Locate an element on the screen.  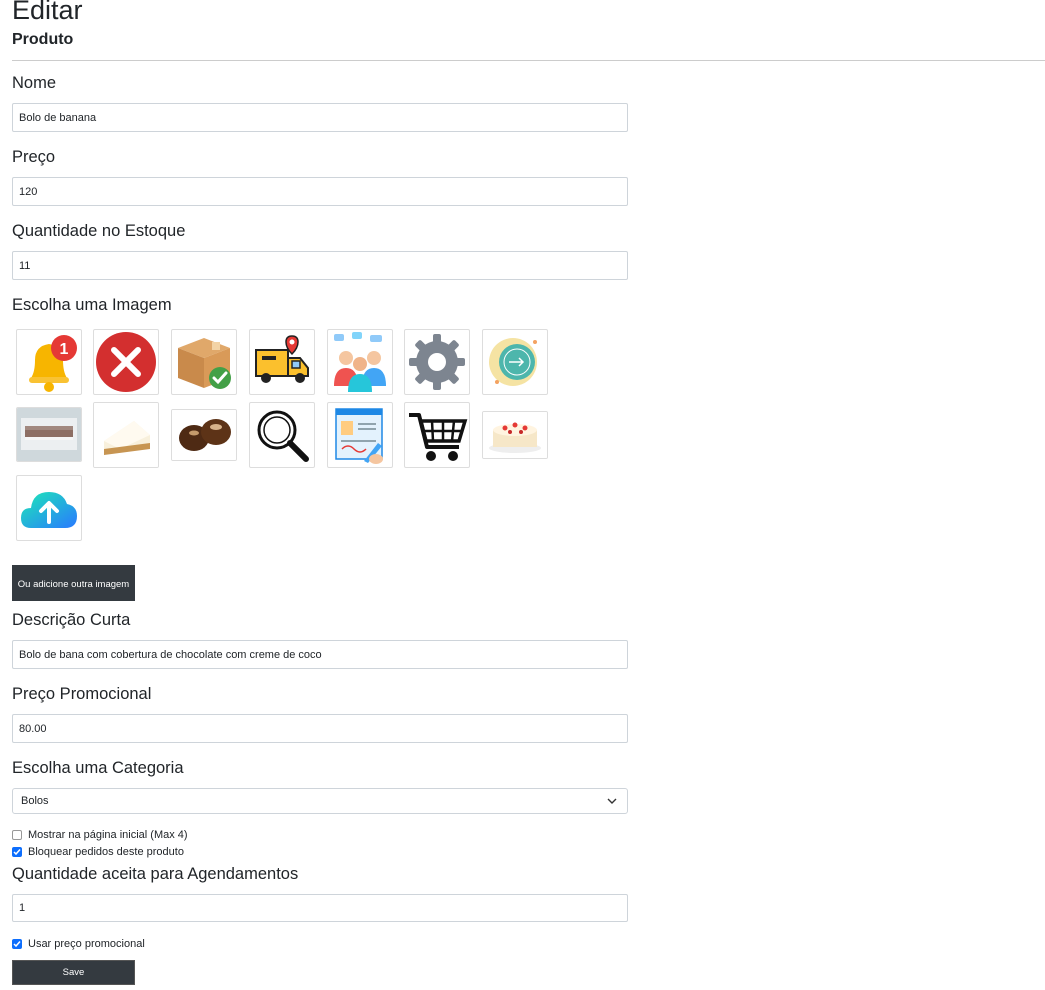
mostrar-inicial-label: Mostrar na página inicial (Max 4) is located at coordinates (108, 835).